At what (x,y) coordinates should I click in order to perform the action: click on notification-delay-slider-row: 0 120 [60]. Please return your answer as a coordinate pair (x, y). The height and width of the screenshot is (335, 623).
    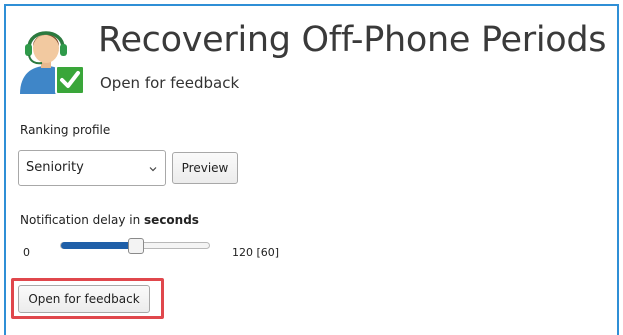
    Looking at the image, I should click on (168, 248).